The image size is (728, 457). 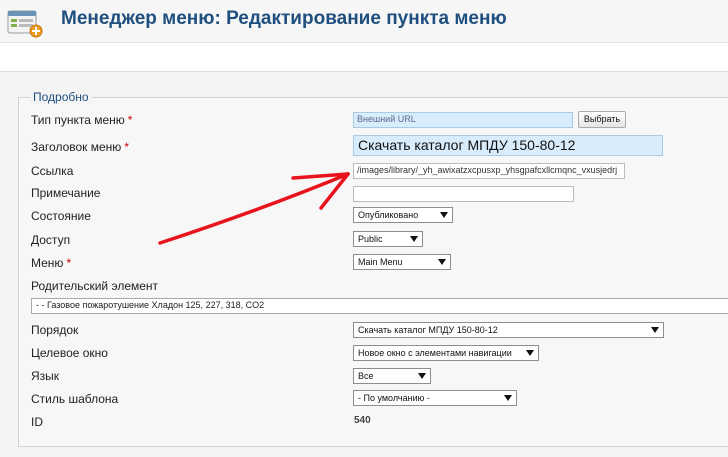 I want to click on parent-label: Родительский элемент, so click(x=95, y=286).